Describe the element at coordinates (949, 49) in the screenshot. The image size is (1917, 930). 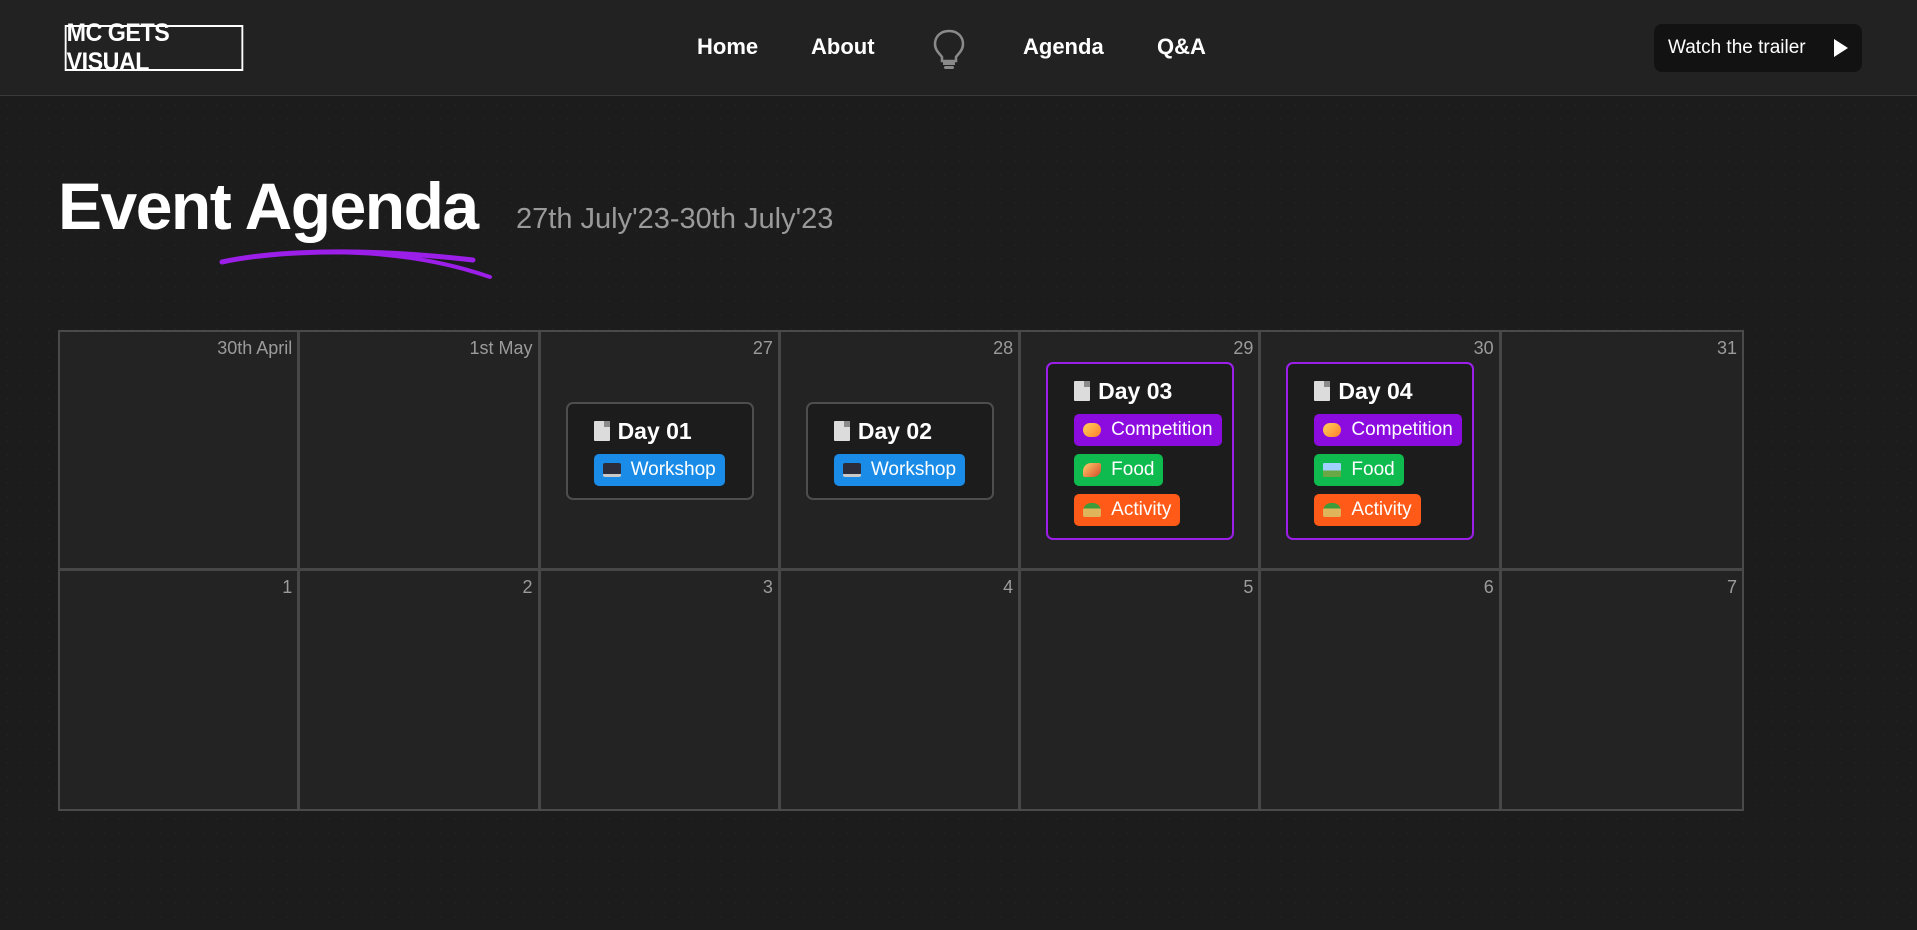
I see `lightbulb-icon` at that location.